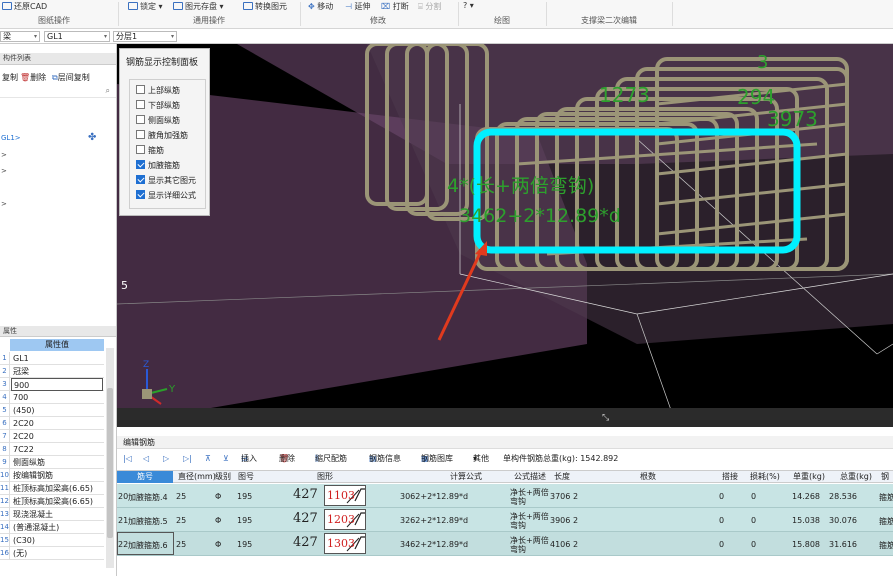 The image size is (893, 576). I want to click on property-scrollbar, so click(110, 458).